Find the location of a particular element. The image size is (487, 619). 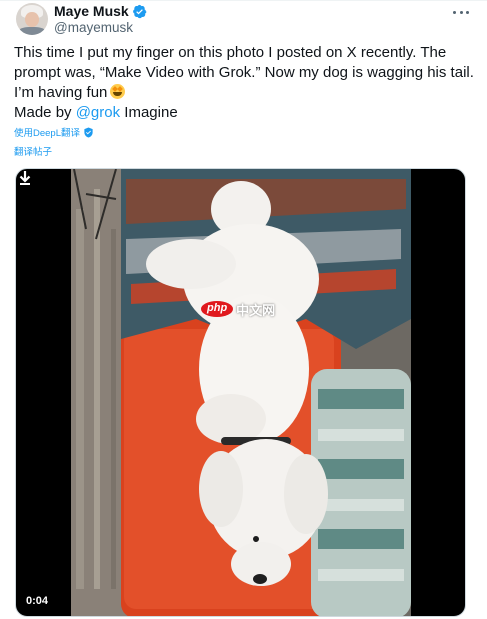

more-options-icon is located at coordinates (461, 12).